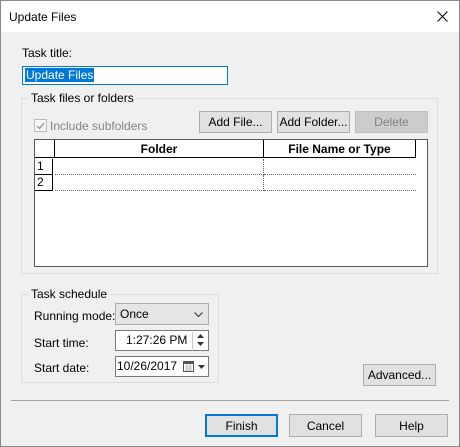 Image resolution: width=460 pixels, height=447 pixels. I want to click on calendar-icon, so click(188, 366).